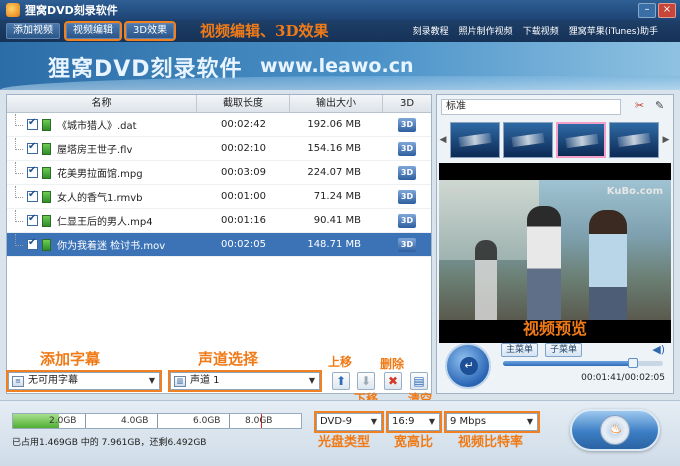  I want to click on menu-theme-select: 标准, so click(531, 107).